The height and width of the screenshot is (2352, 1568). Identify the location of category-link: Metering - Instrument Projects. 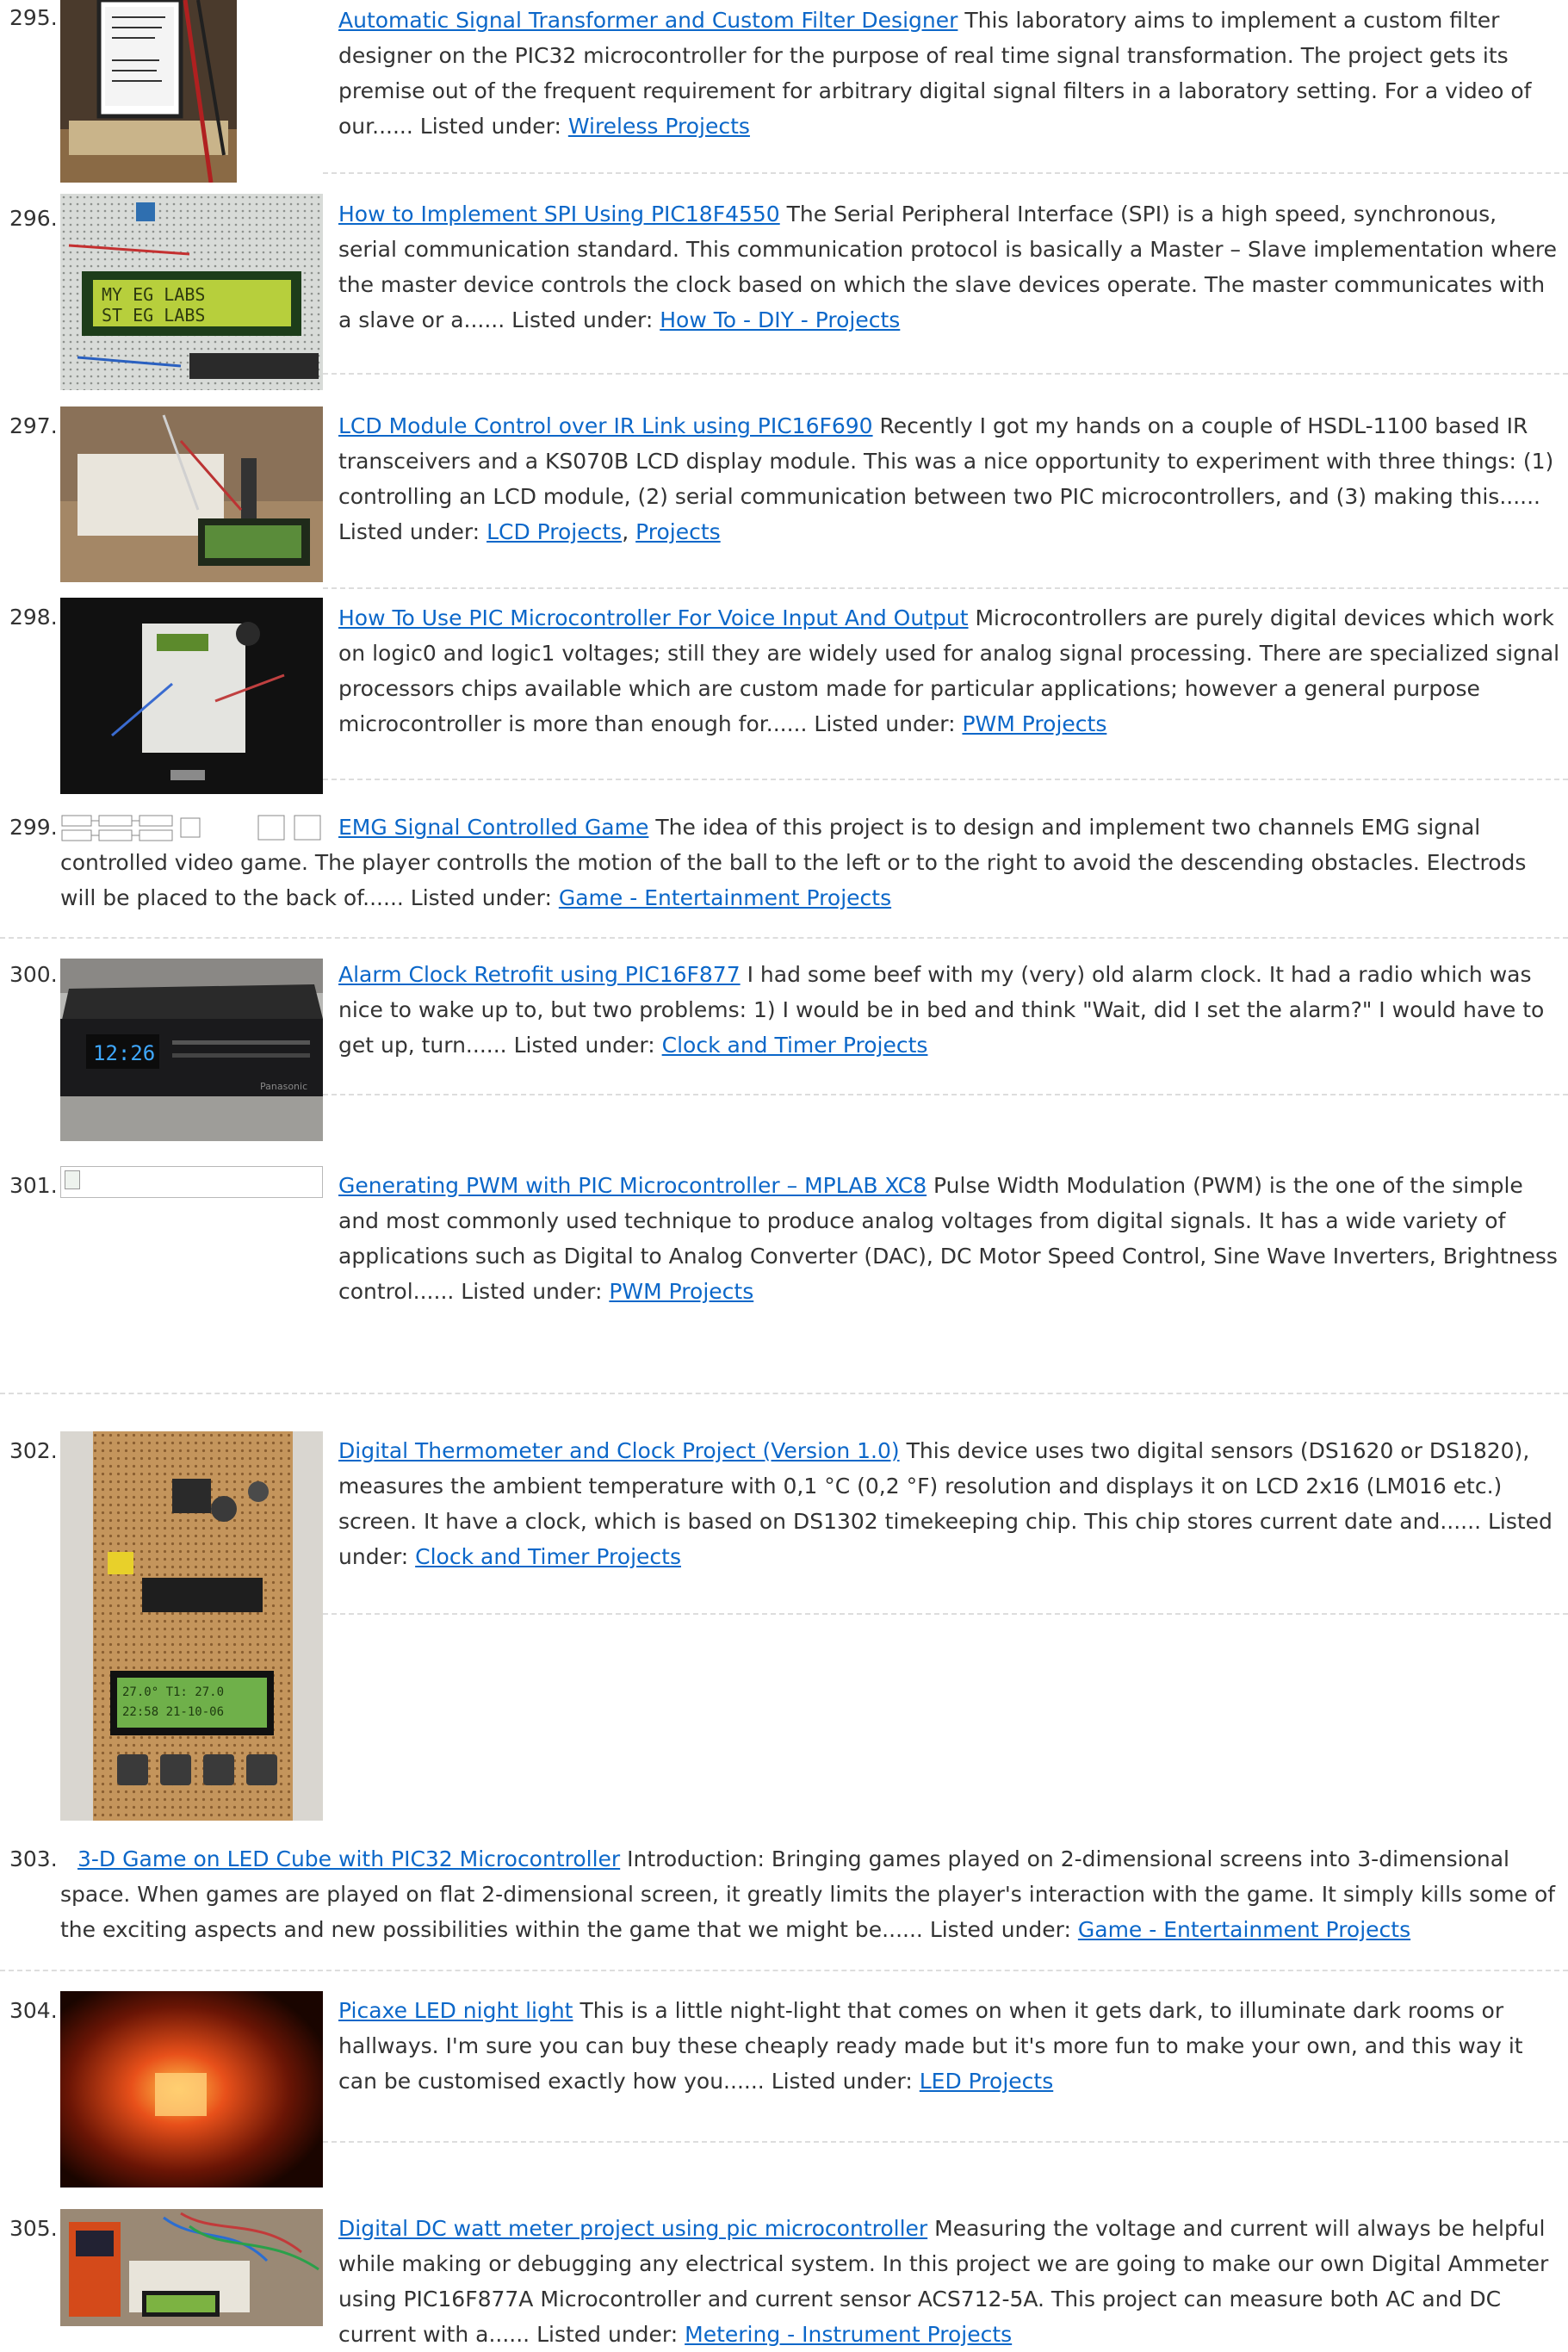
(848, 2334).